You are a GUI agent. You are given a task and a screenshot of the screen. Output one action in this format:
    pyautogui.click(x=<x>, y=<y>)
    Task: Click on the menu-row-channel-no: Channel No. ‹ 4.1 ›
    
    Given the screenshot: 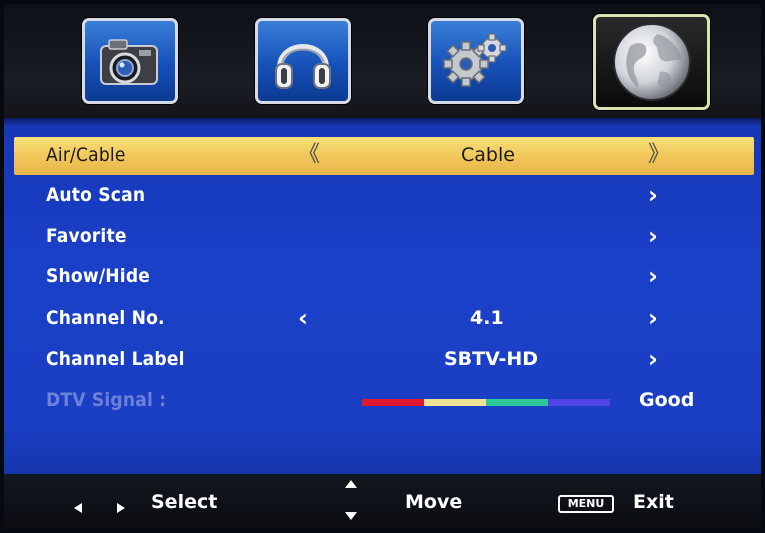 What is the action you would take?
    pyautogui.click(x=384, y=319)
    